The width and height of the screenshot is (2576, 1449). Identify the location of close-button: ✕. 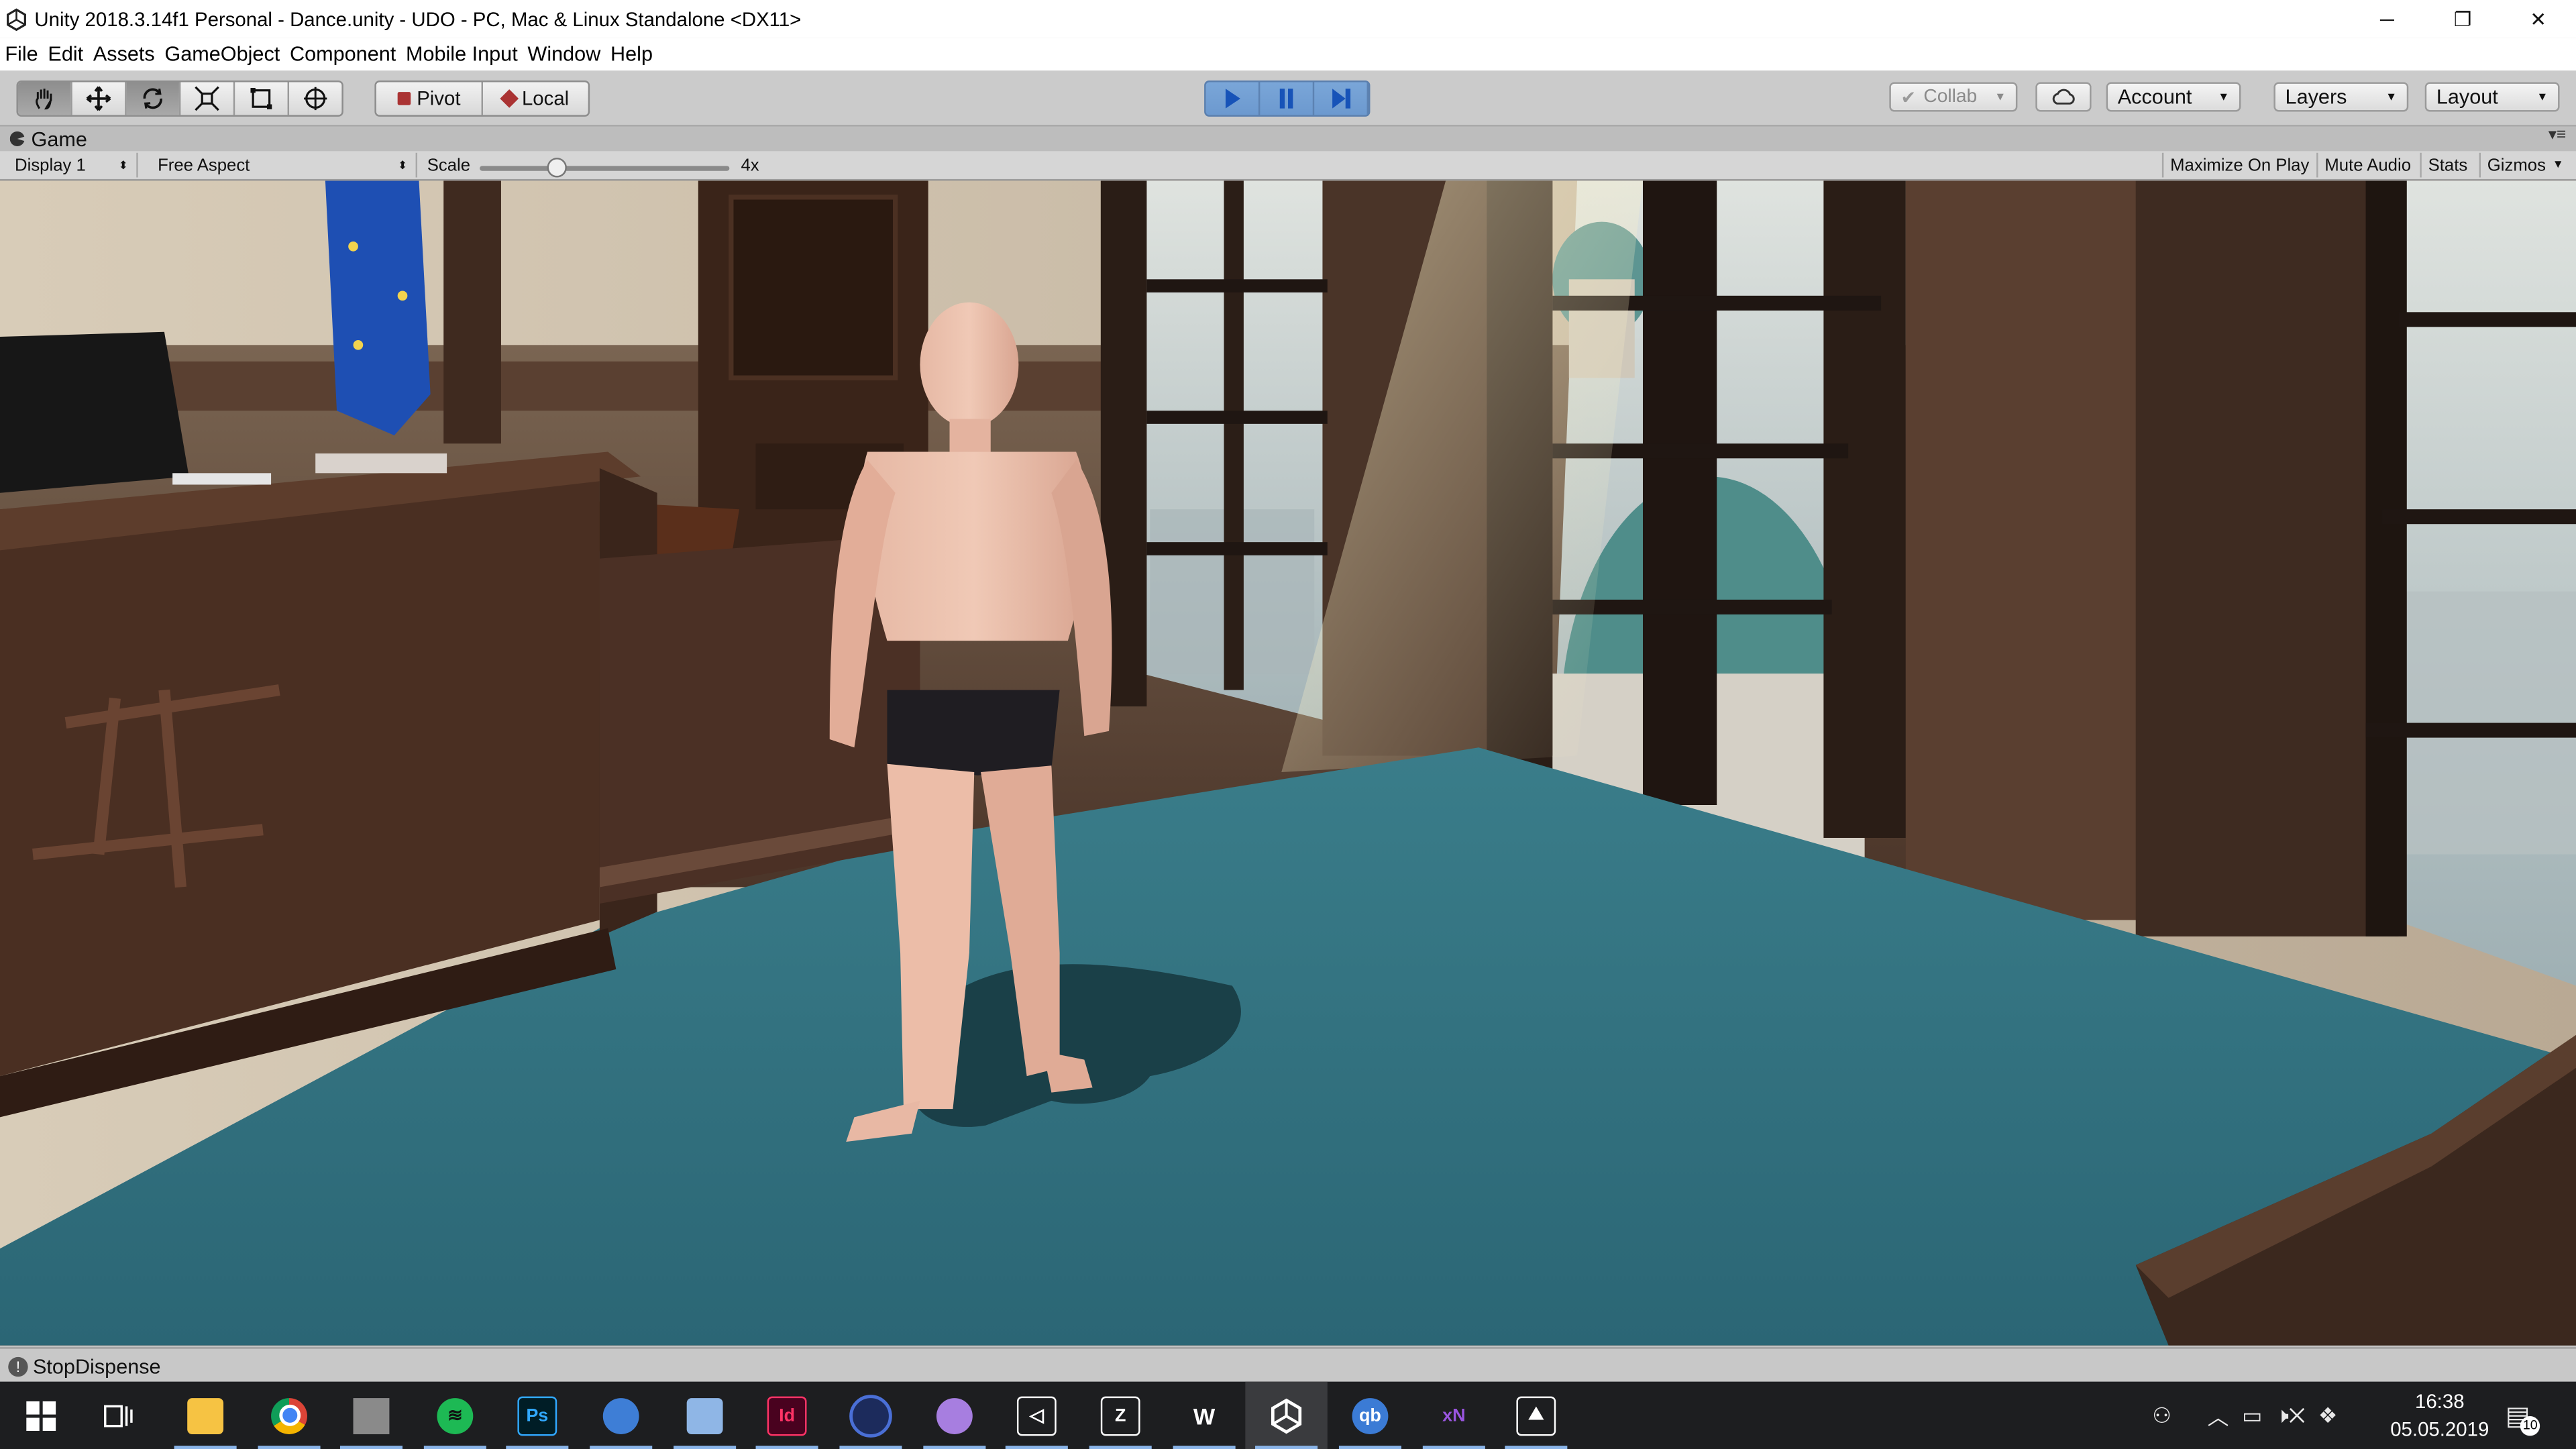
(2538, 19).